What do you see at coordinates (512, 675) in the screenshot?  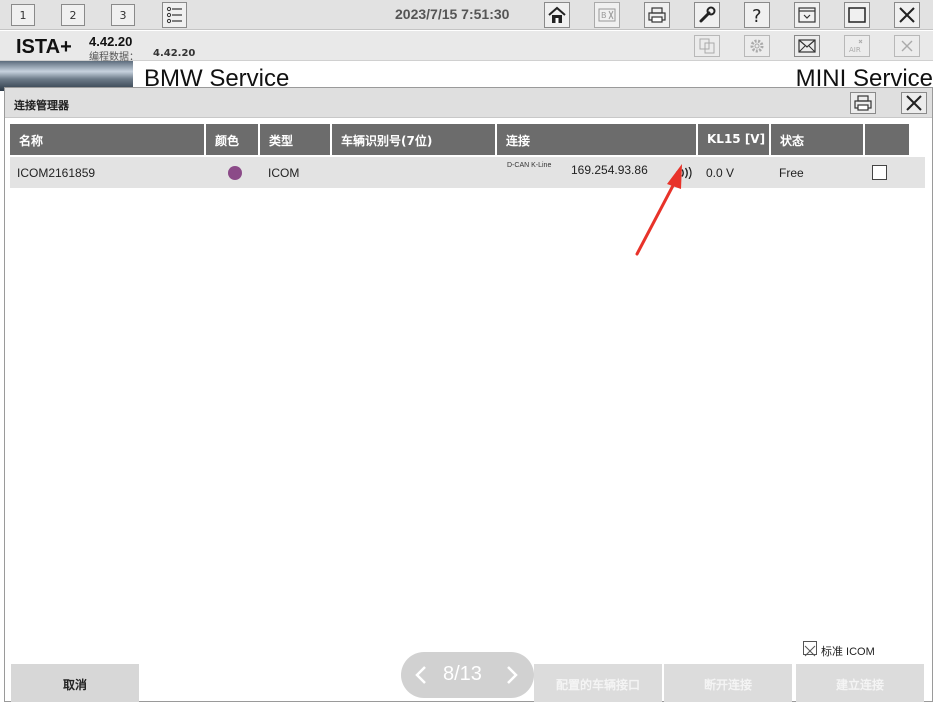 I see `chevron-right-icon` at bounding box center [512, 675].